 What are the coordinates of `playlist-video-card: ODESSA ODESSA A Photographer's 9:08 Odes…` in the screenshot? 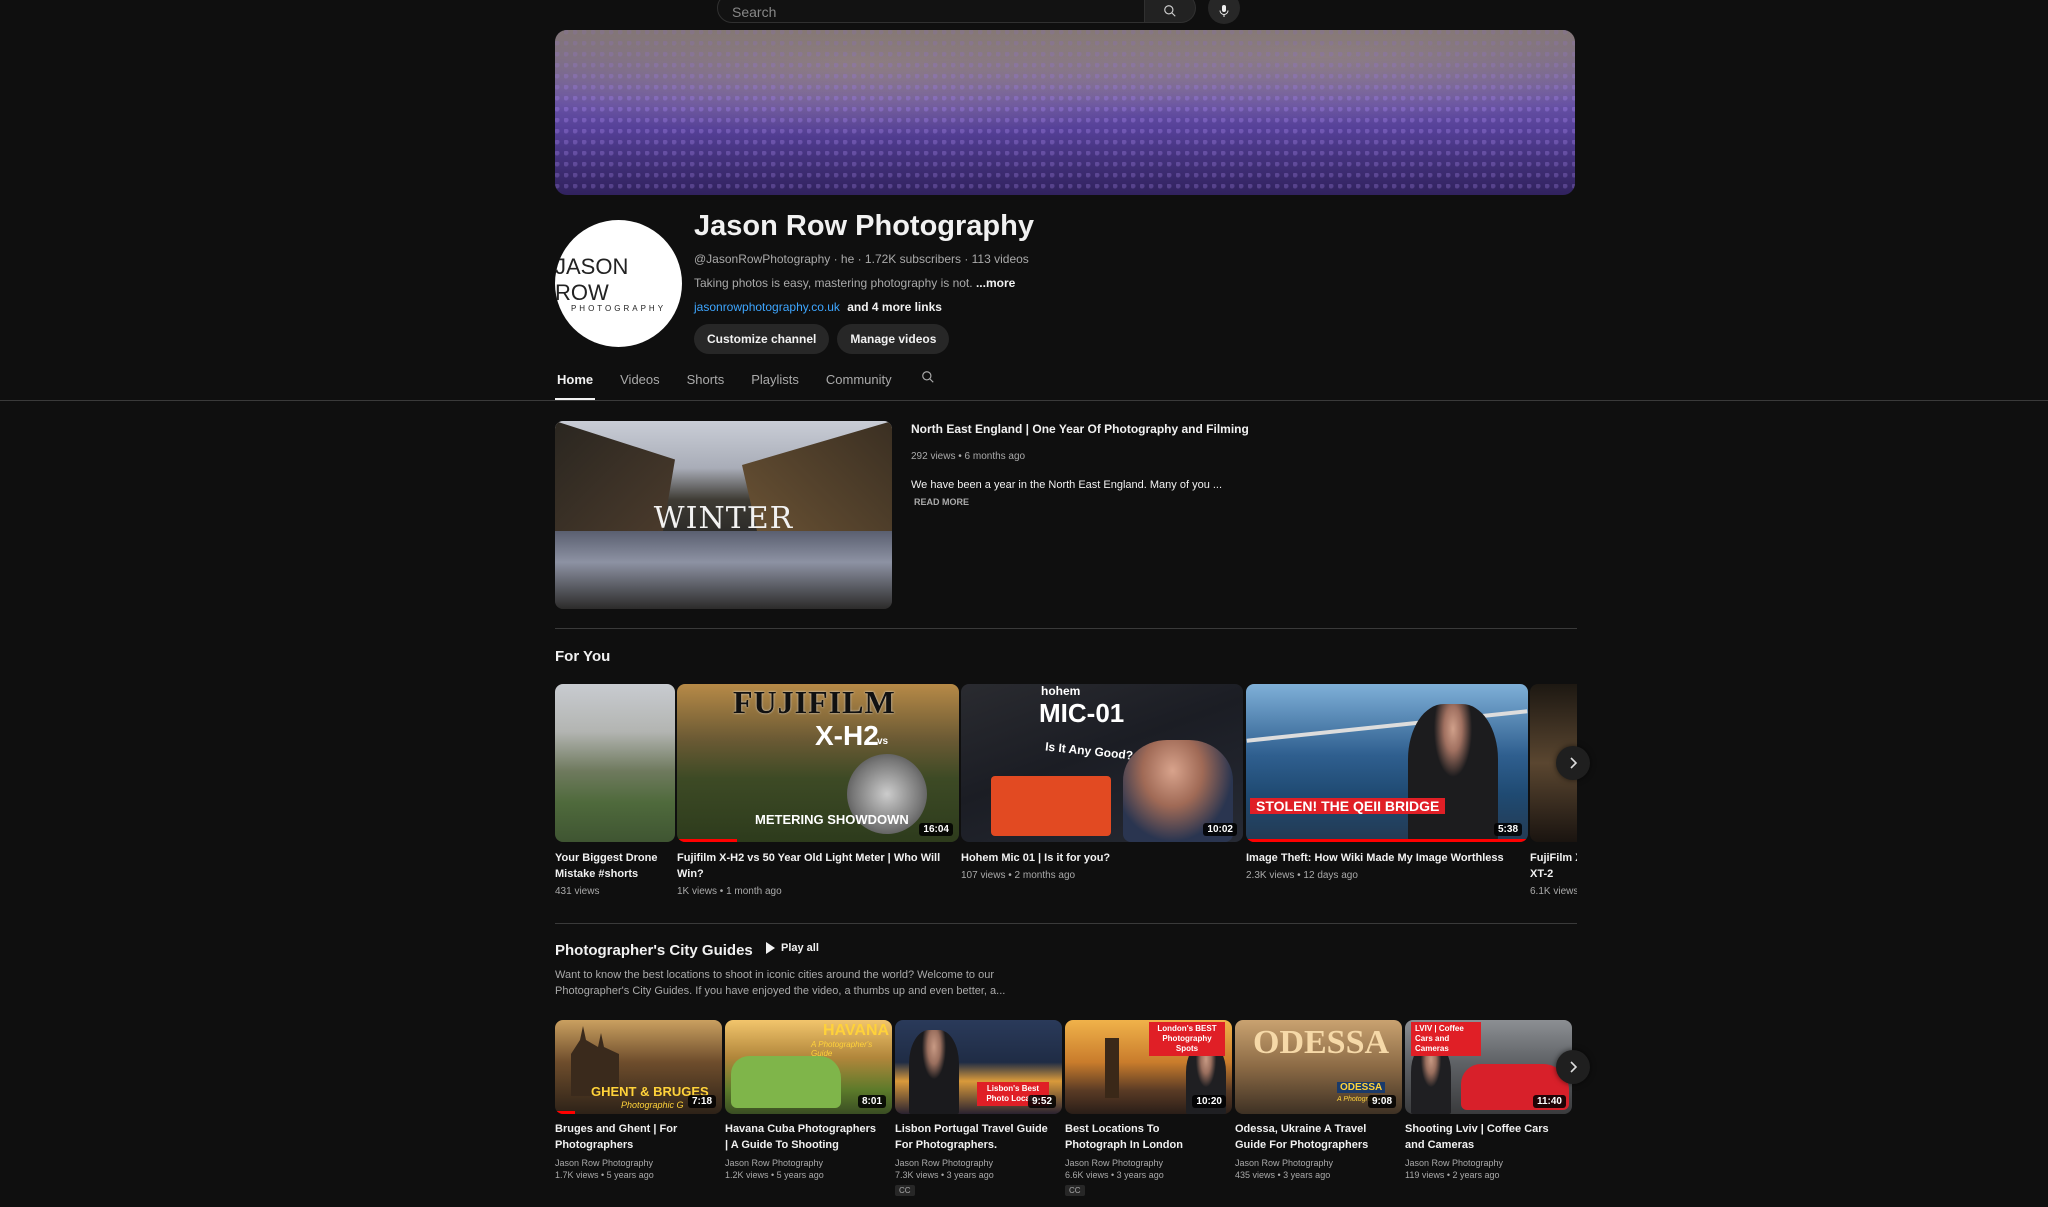 It's located at (1318, 1100).